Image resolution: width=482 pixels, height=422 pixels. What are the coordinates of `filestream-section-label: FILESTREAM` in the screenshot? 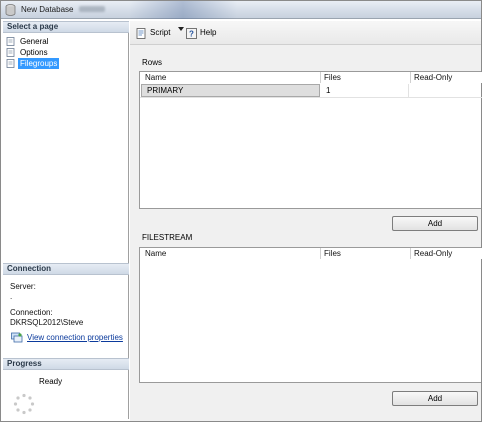 It's located at (167, 237).